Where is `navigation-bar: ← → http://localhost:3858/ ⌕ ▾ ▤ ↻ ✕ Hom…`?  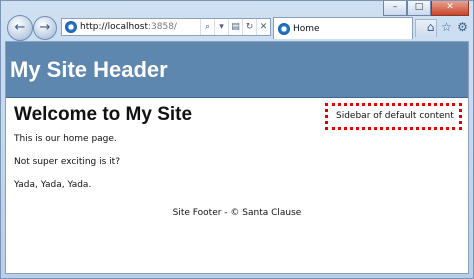
navigation-bar: ← → http://localhost:3858/ ⌕ ▾ ▤ ↻ ✕ Hom… is located at coordinates (237, 28).